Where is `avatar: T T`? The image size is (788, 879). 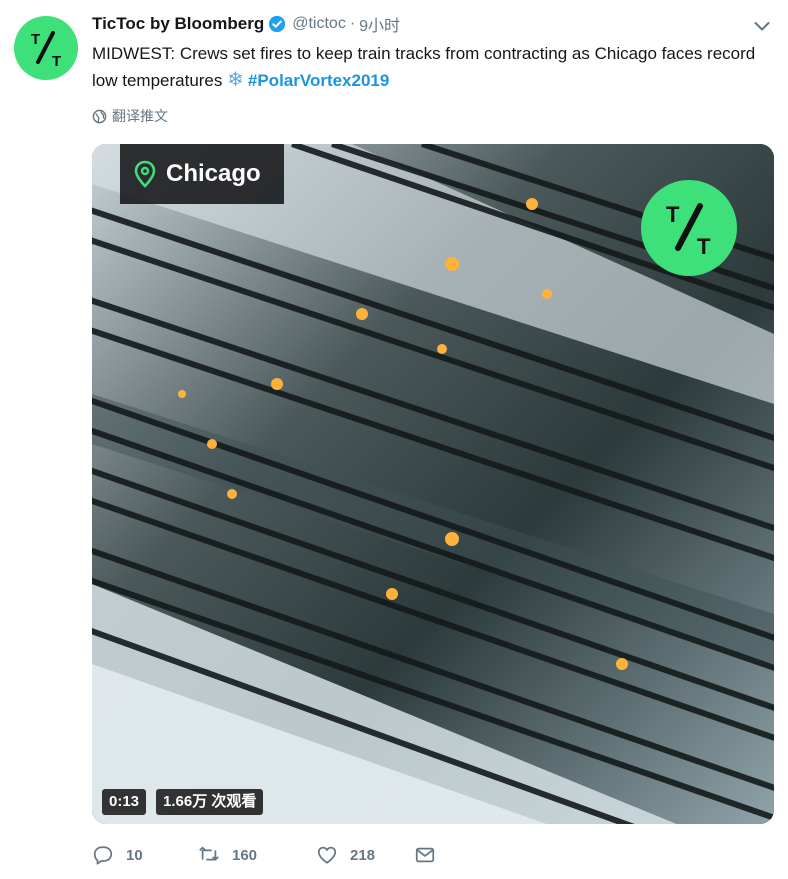 avatar: T T is located at coordinates (46, 48).